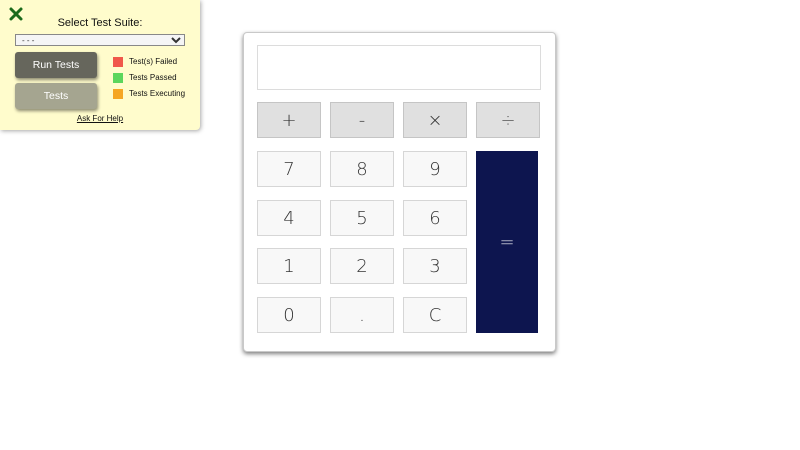 Image resolution: width=800 pixels, height=450 pixels. Describe the element at coordinates (153, 77) in the screenshot. I see `legend-passed-label: Tests Passed` at that location.